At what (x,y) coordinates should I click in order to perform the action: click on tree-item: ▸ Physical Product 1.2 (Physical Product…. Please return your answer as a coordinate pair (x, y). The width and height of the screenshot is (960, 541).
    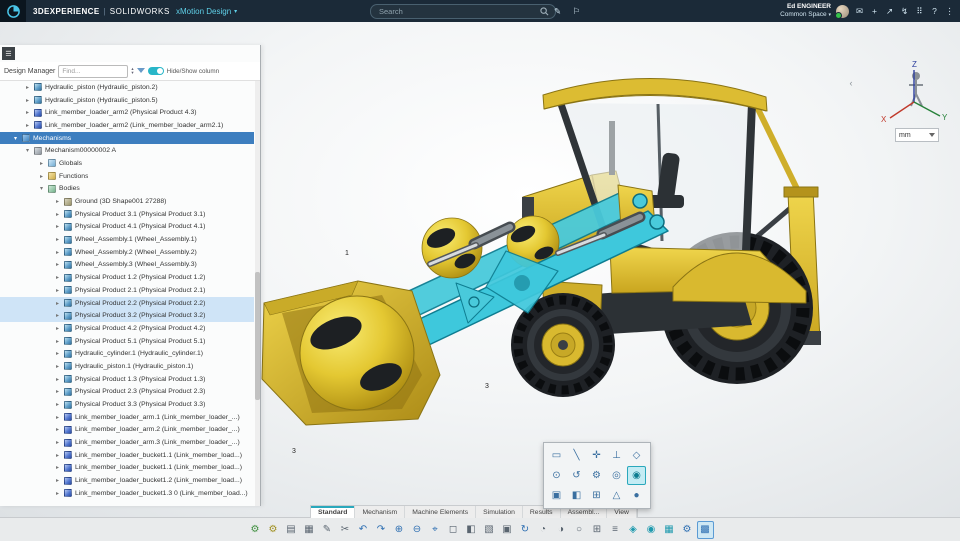
    Looking at the image, I should click on (127, 277).